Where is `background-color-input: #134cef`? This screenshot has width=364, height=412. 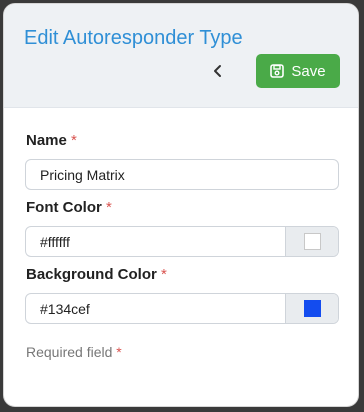 background-color-input: #134cef is located at coordinates (155, 308).